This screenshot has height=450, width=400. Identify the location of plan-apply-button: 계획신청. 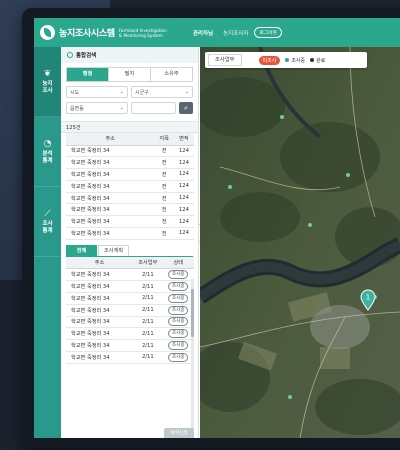
(179, 433).